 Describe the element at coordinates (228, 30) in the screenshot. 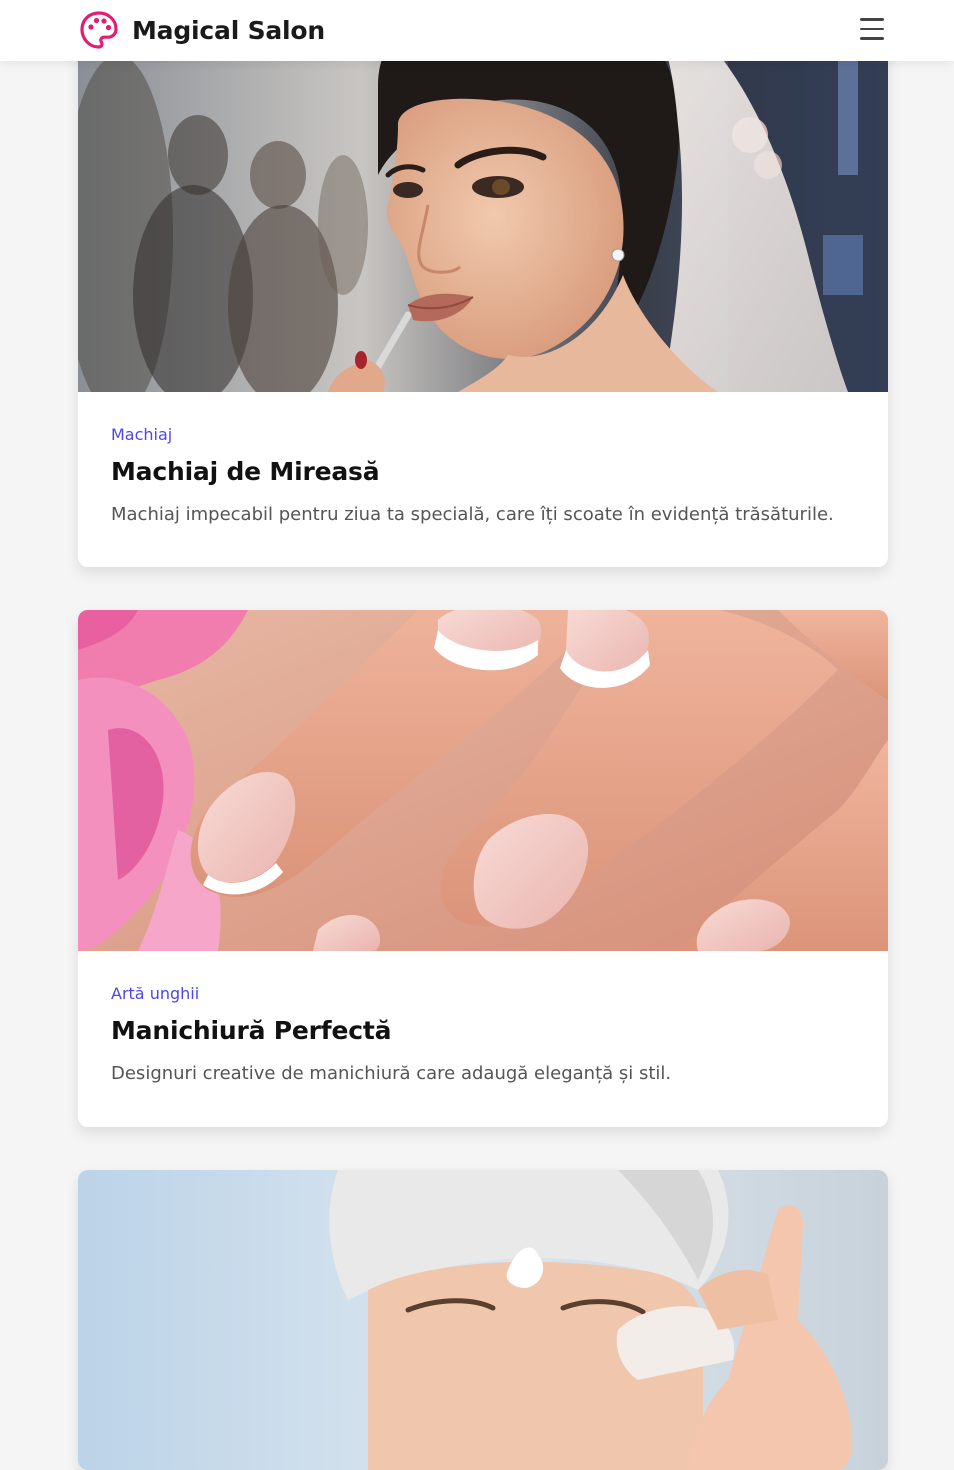

I see `brand-name: Magical Salon` at that location.